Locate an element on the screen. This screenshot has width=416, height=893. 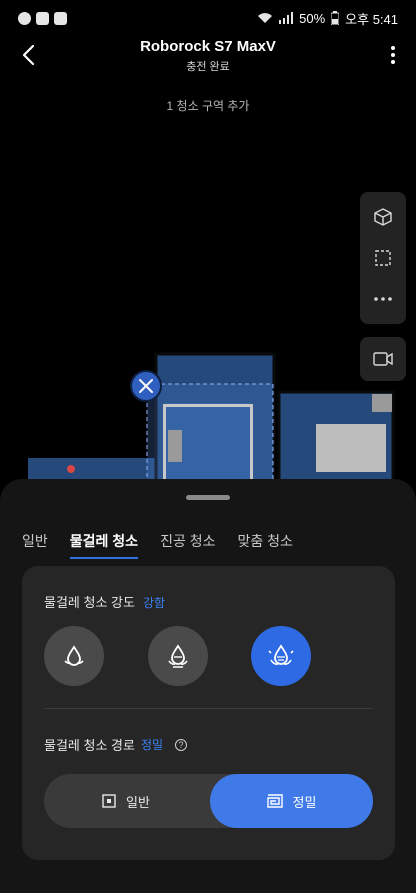
chat-notification-icon is located at coordinates (24, 18).